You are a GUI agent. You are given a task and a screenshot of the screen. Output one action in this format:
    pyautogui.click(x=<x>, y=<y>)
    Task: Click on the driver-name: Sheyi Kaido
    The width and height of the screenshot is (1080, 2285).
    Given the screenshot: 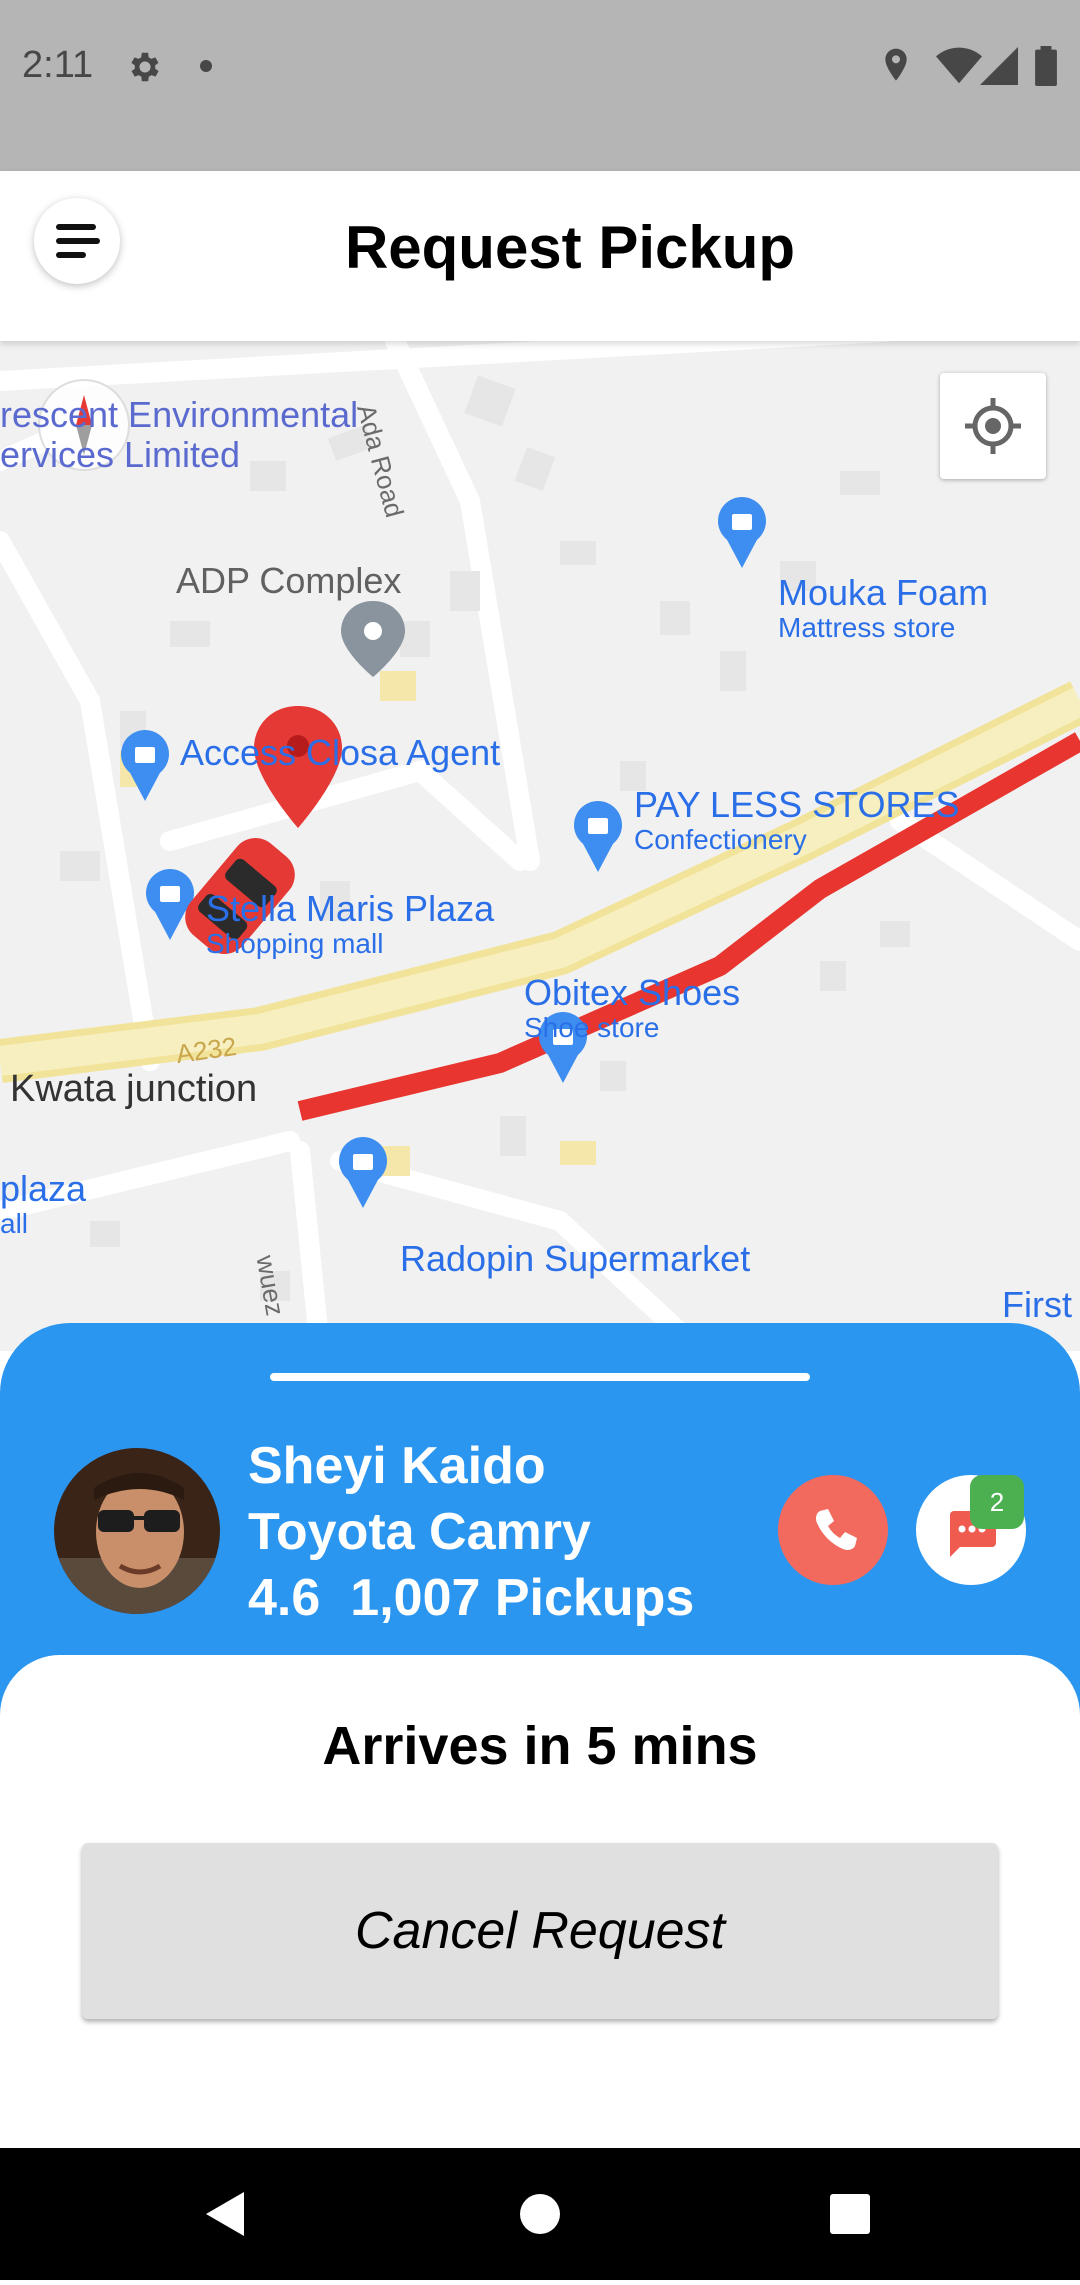 What is the action you would take?
    pyautogui.click(x=397, y=1466)
    